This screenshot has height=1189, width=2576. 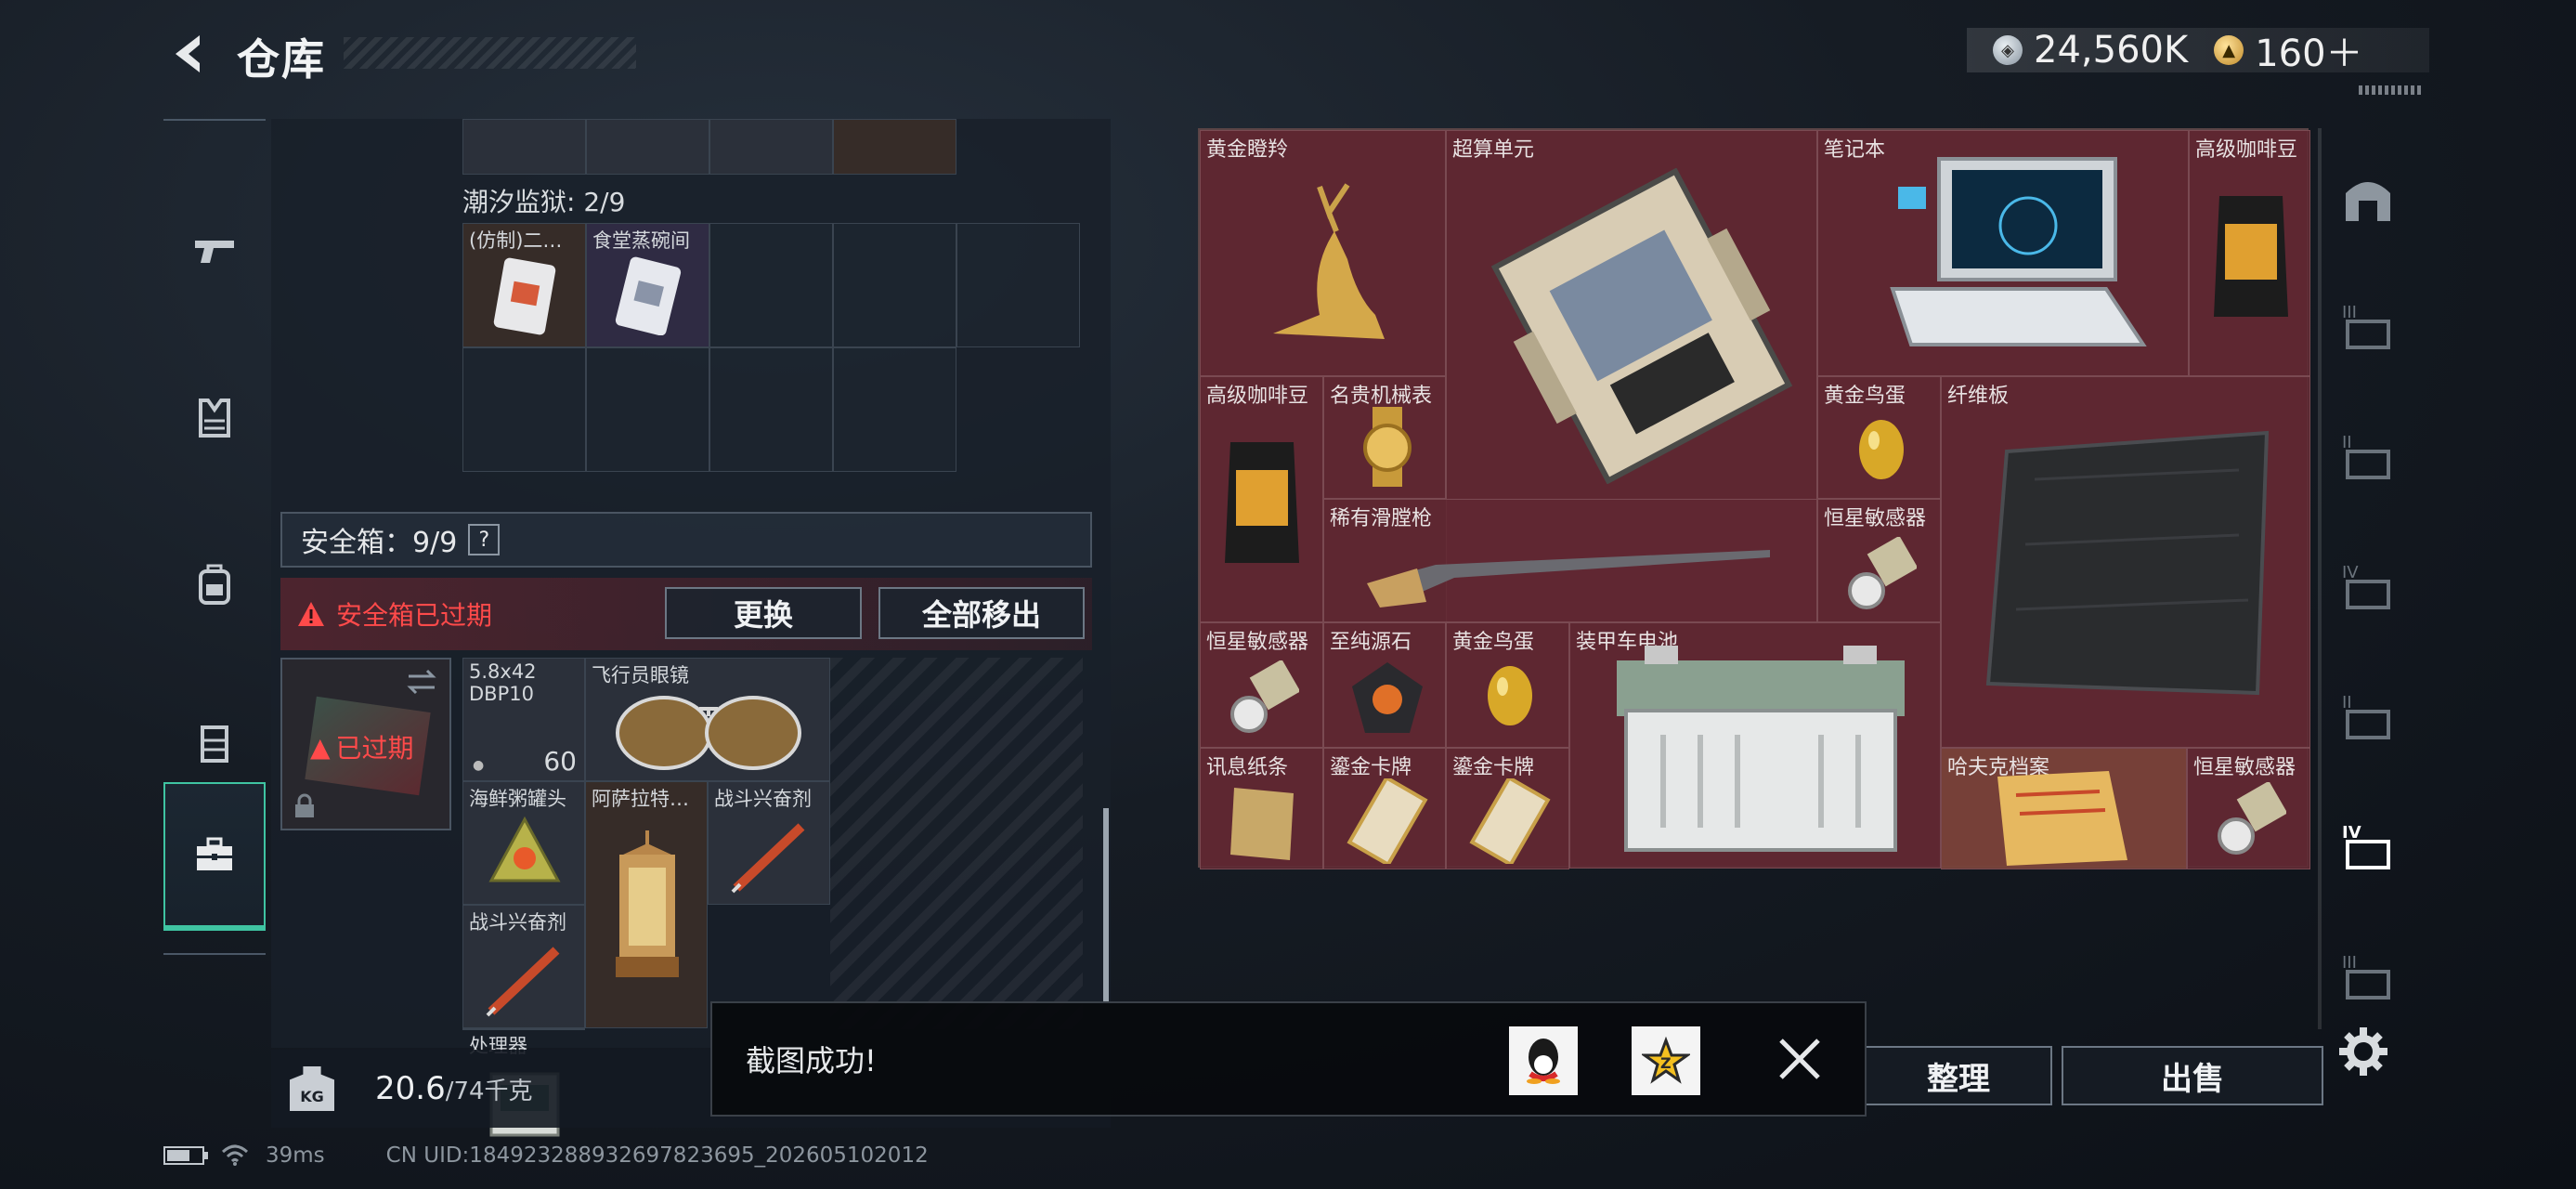 I want to click on weight-icon: KG, so click(x=312, y=1089).